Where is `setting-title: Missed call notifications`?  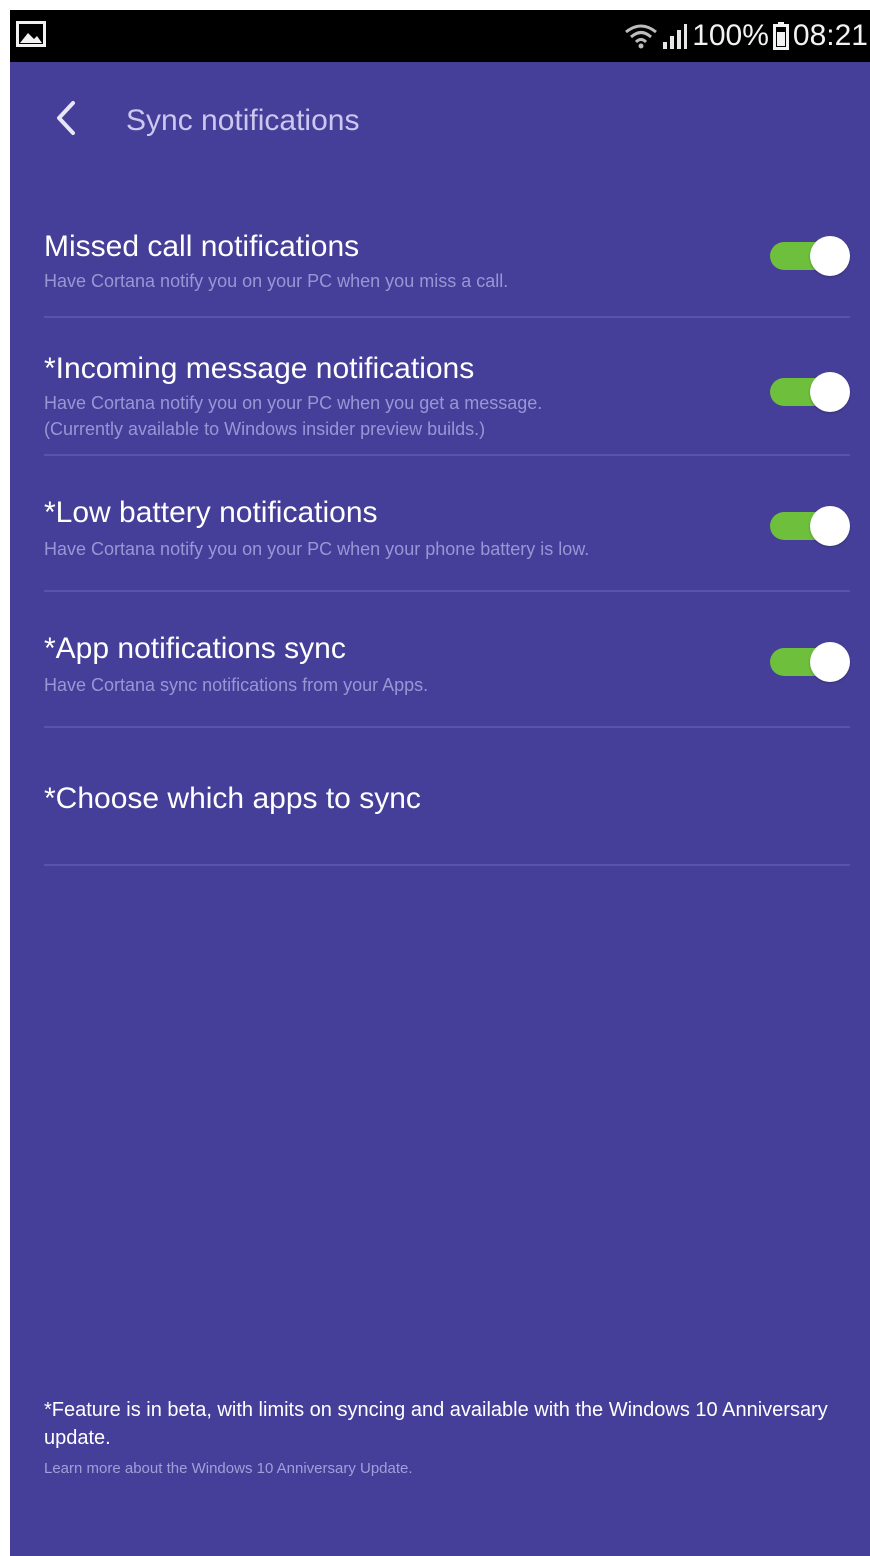
setting-title: Missed call notifications is located at coordinates (202, 246).